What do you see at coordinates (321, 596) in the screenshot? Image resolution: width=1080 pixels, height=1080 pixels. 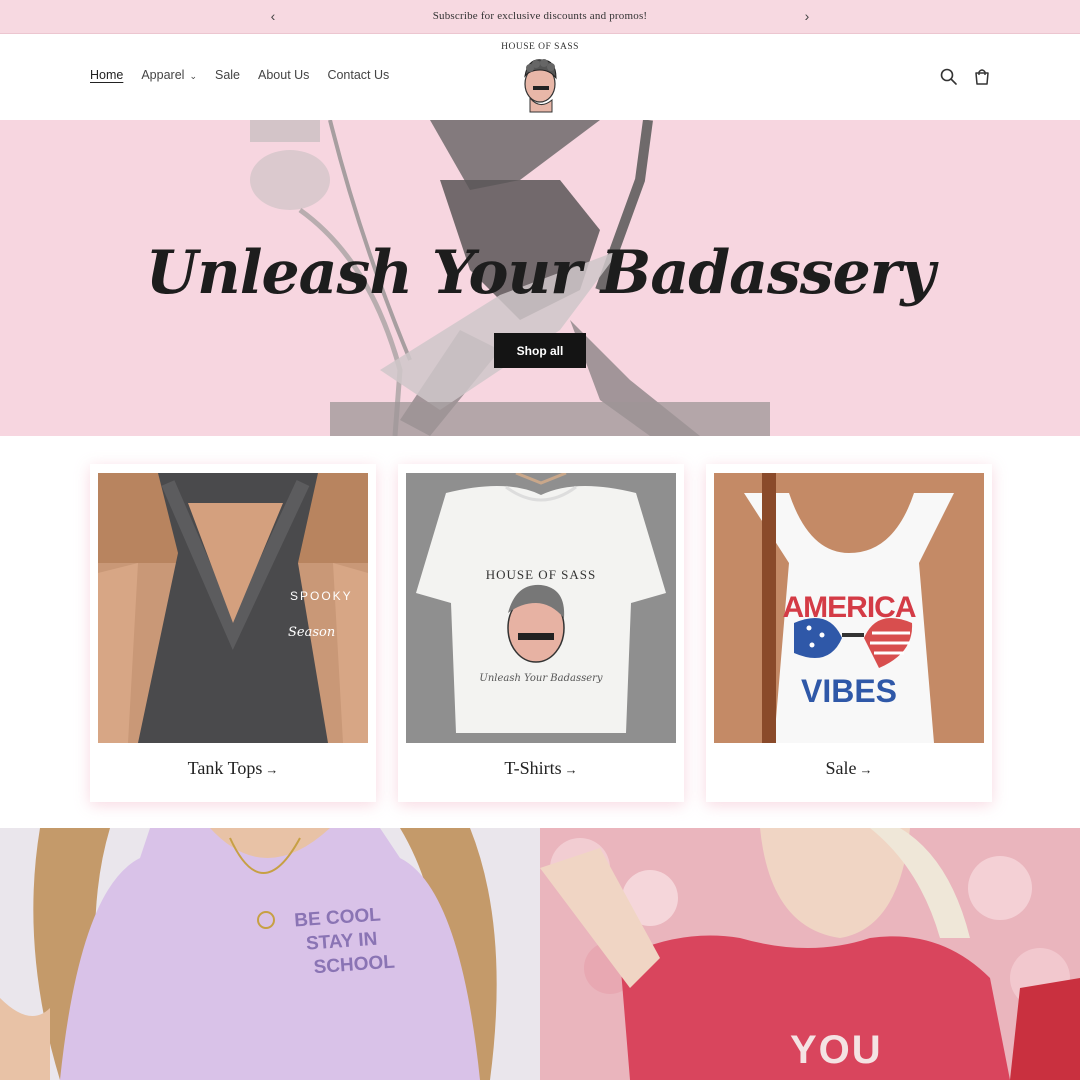 I see `tank-print-line1: SPOOKY` at bounding box center [321, 596].